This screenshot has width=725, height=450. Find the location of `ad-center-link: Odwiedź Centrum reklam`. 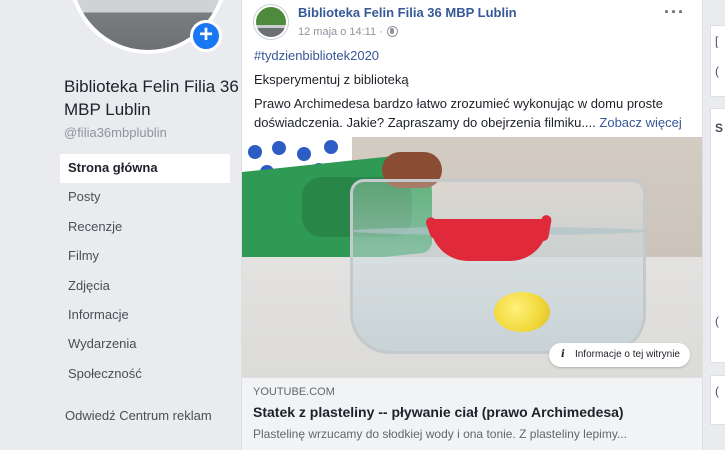

ad-center-link: Odwiedź Centrum reklam is located at coordinates (138, 415).